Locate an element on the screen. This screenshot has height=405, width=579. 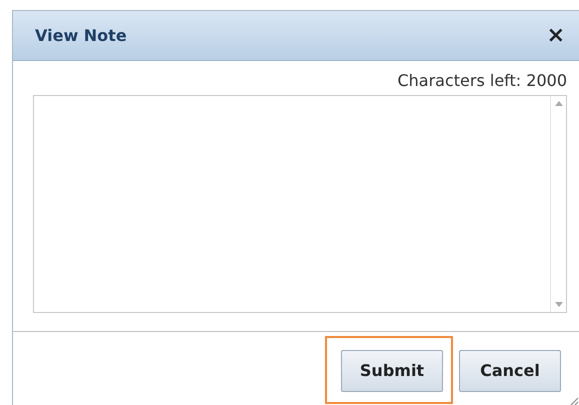
scroll-up-icon is located at coordinates (558, 103).